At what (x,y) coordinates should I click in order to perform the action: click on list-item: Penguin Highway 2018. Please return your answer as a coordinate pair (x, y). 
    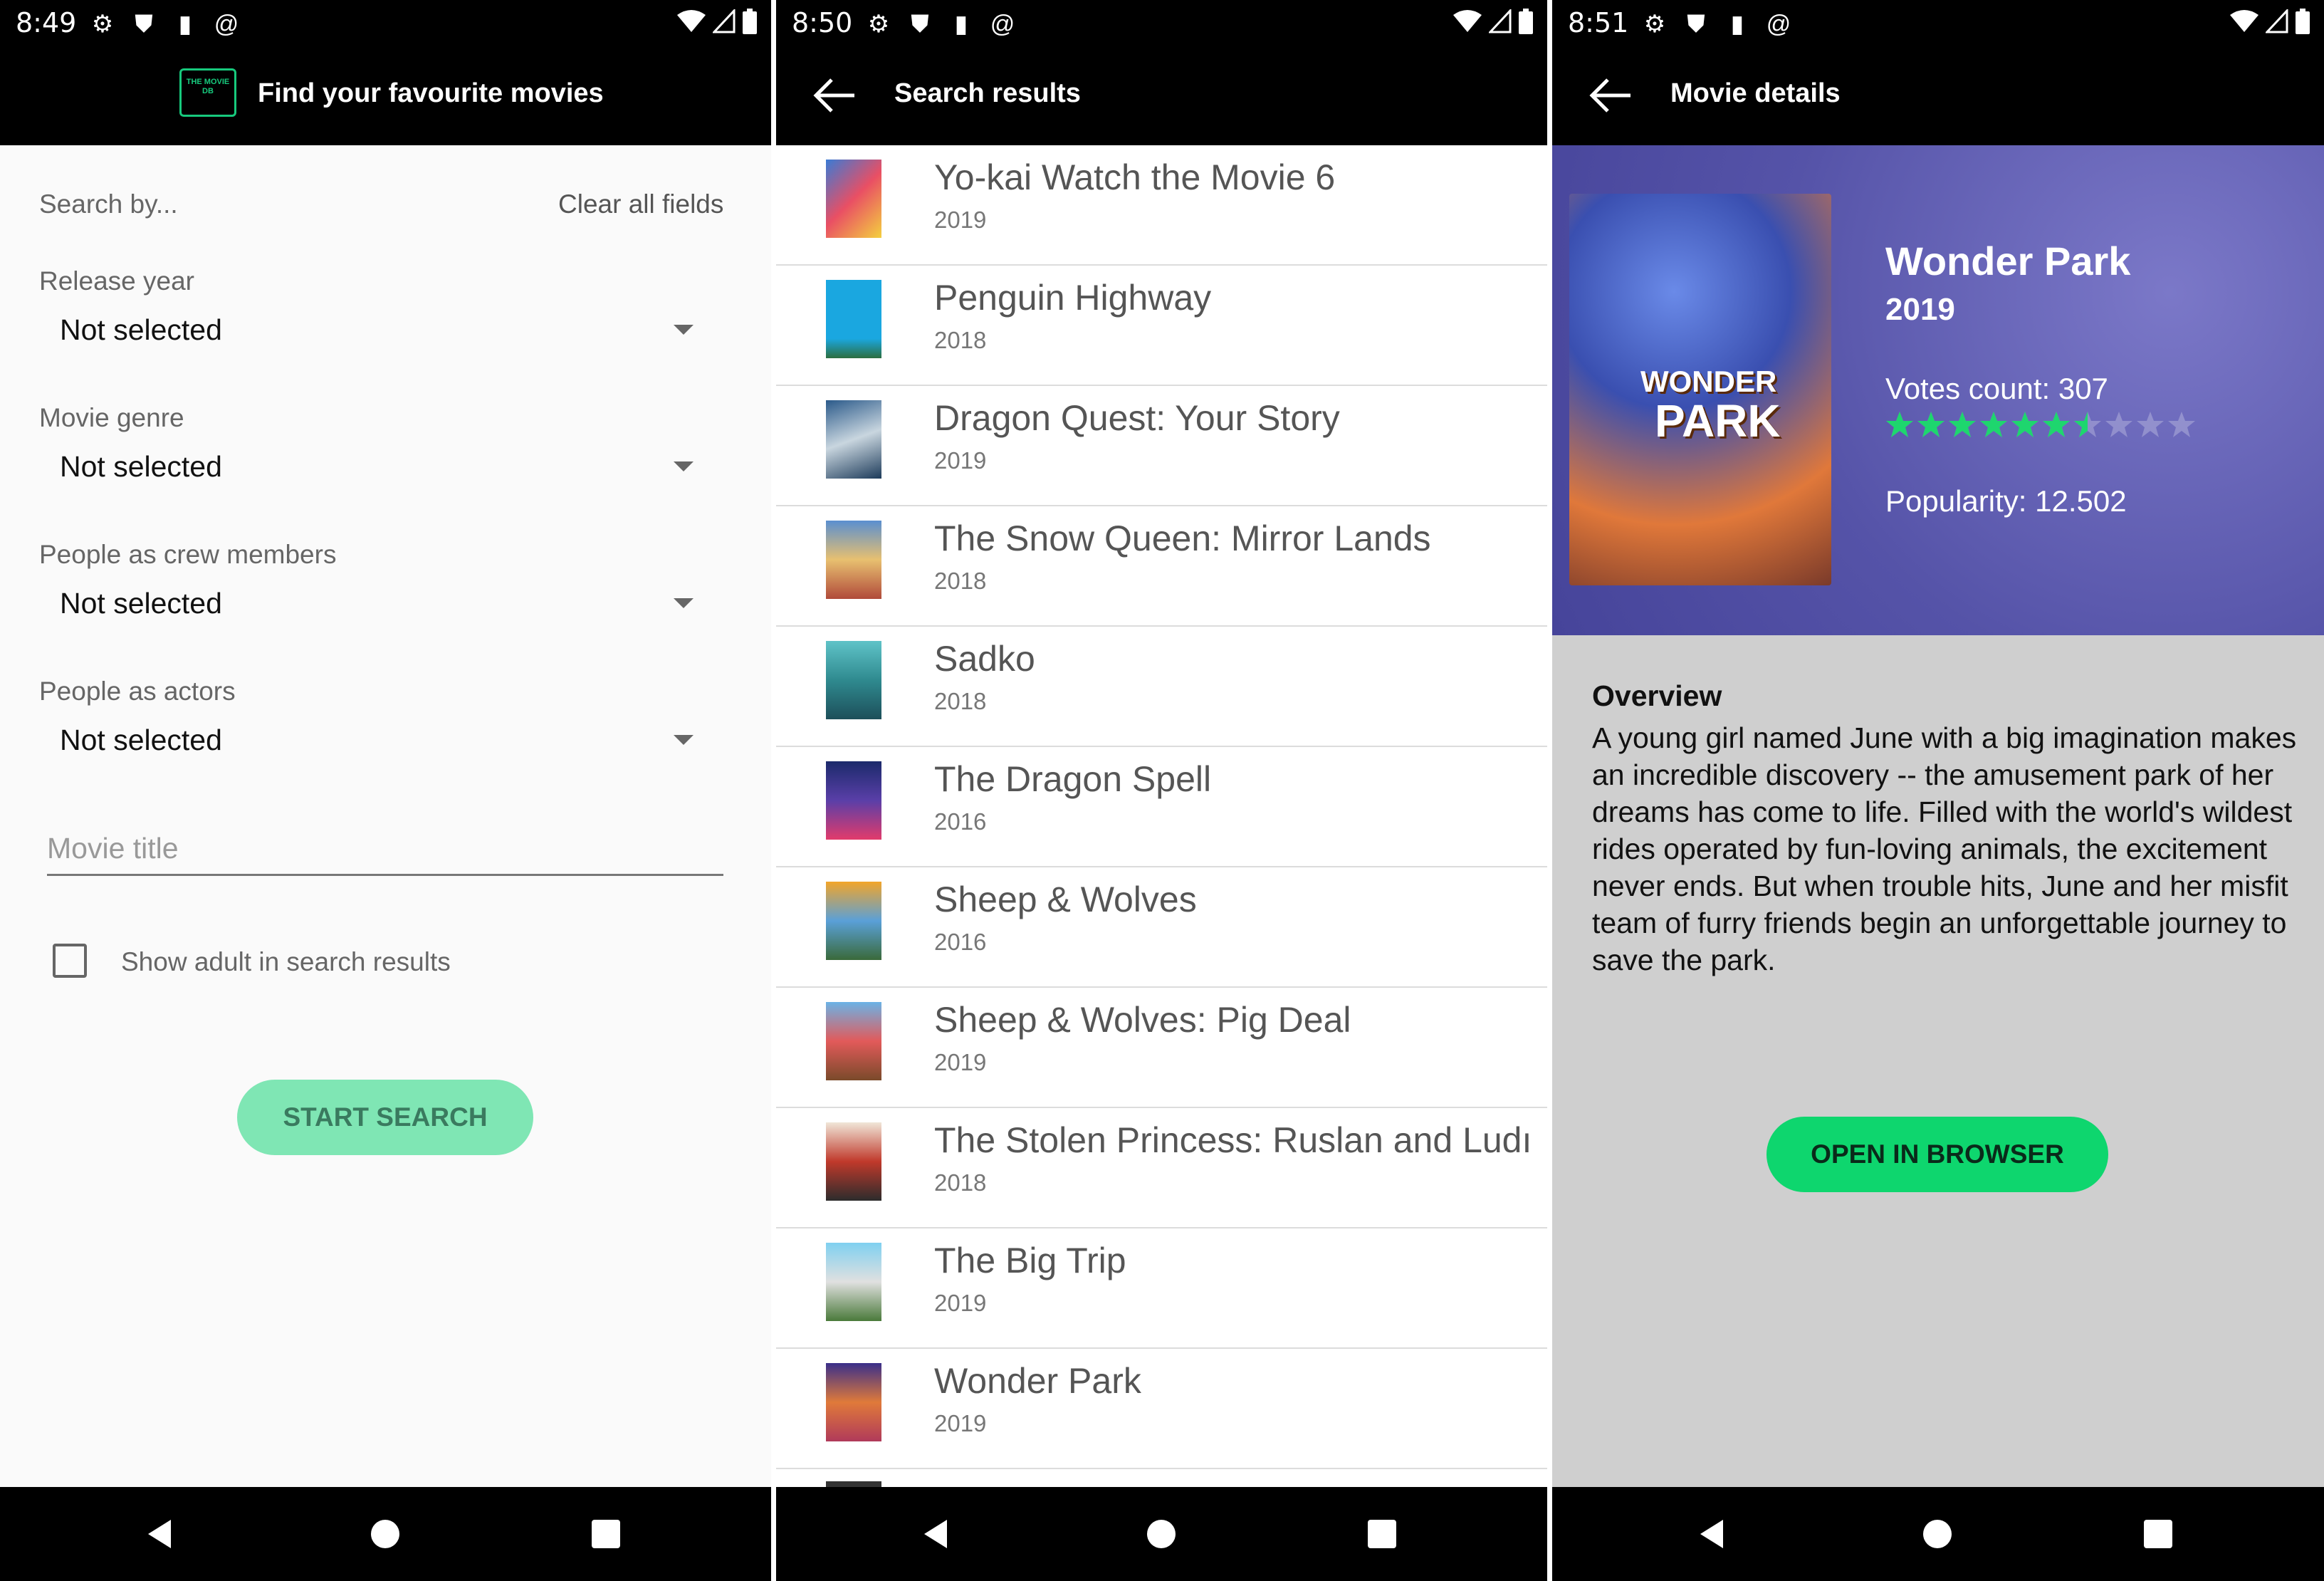
    Looking at the image, I should click on (1161, 326).